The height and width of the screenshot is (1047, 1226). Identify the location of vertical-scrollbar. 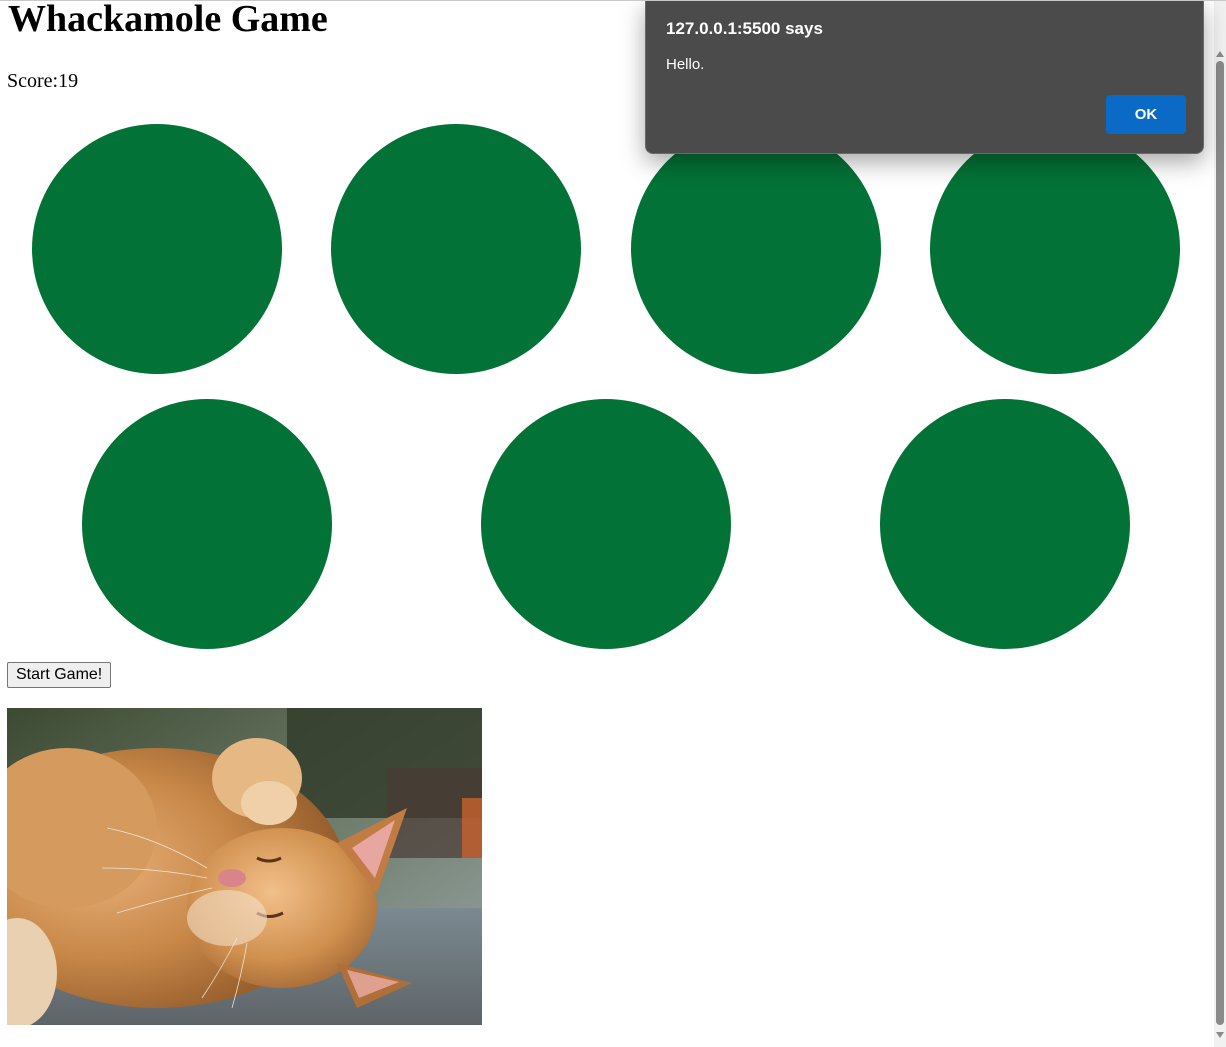
(1220, 524).